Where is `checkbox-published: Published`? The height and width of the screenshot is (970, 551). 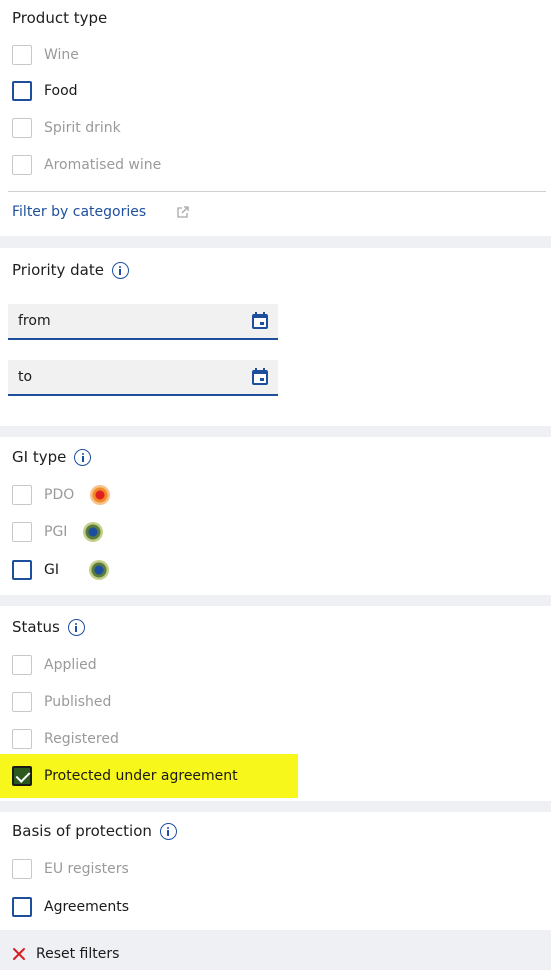
checkbox-published: Published is located at coordinates (61, 702).